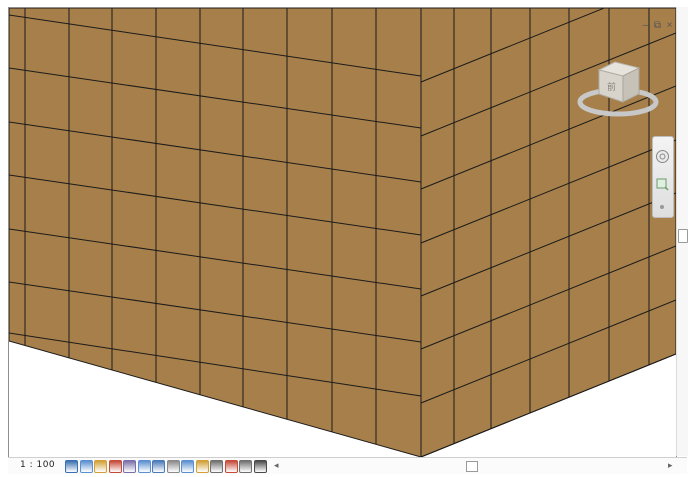 The width and height of the screenshot is (696, 477). Describe the element at coordinates (618, 90) in the screenshot. I see `viewcube: 前` at that location.